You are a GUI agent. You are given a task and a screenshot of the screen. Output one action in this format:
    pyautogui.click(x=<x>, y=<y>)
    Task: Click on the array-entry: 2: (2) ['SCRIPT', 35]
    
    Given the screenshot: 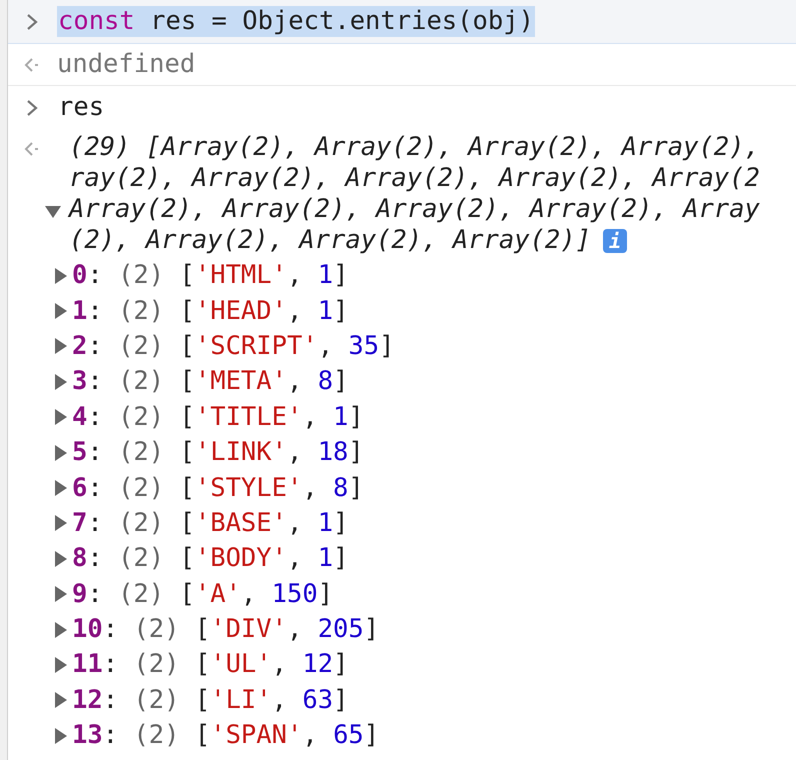 What is the action you would take?
    pyautogui.click(x=407, y=346)
    